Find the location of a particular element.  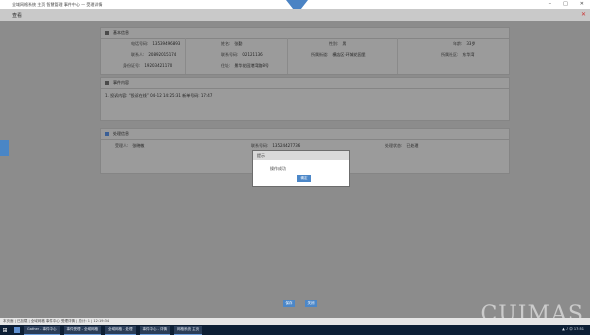

event-content-title: 事件内容 is located at coordinates (121, 82).